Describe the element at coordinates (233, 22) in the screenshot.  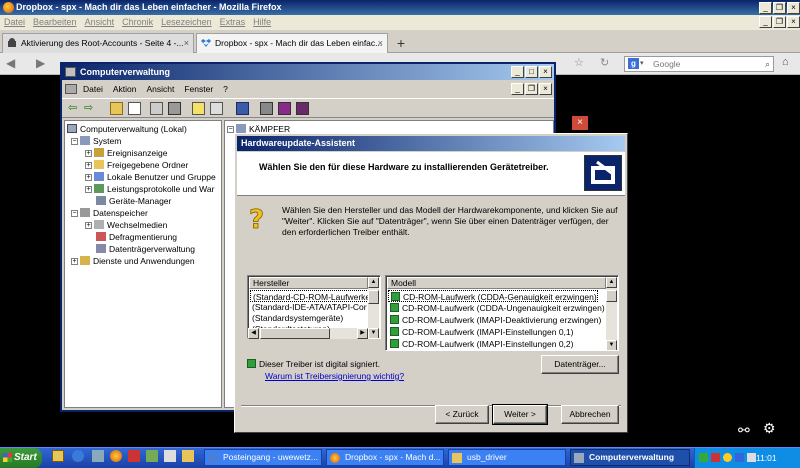
I see `menu-extras: Extras` at that location.